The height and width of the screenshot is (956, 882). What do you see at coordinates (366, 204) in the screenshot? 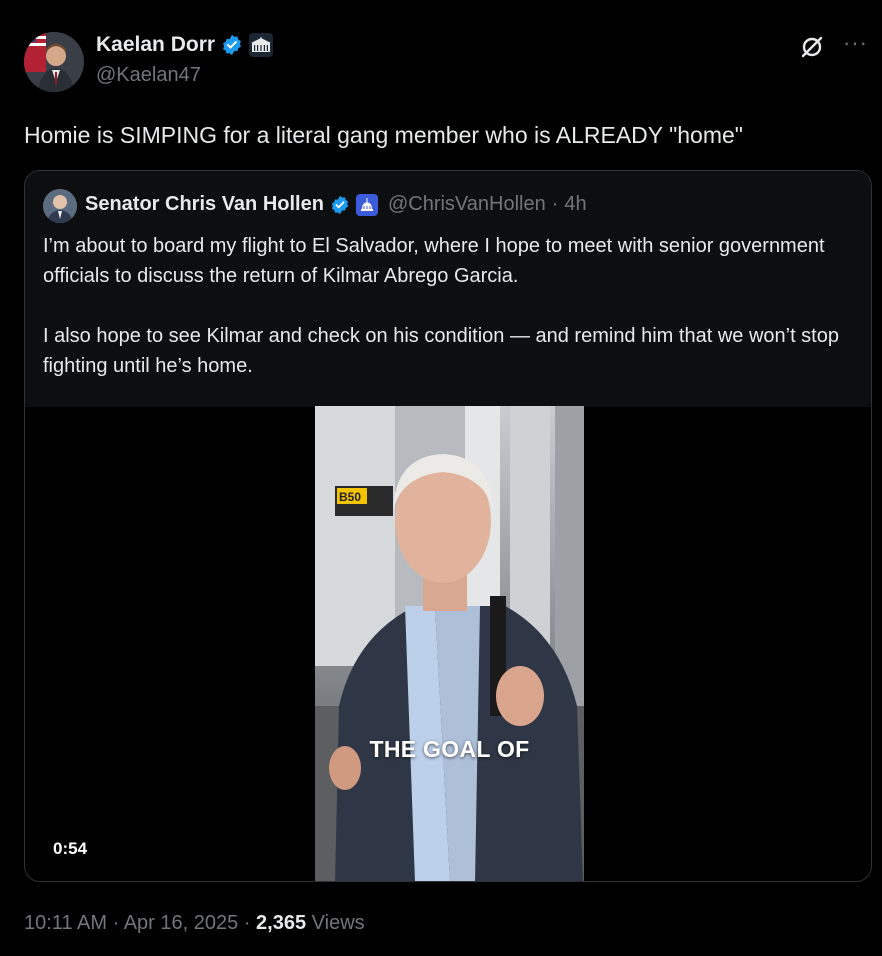
I see `capitol-icon` at bounding box center [366, 204].